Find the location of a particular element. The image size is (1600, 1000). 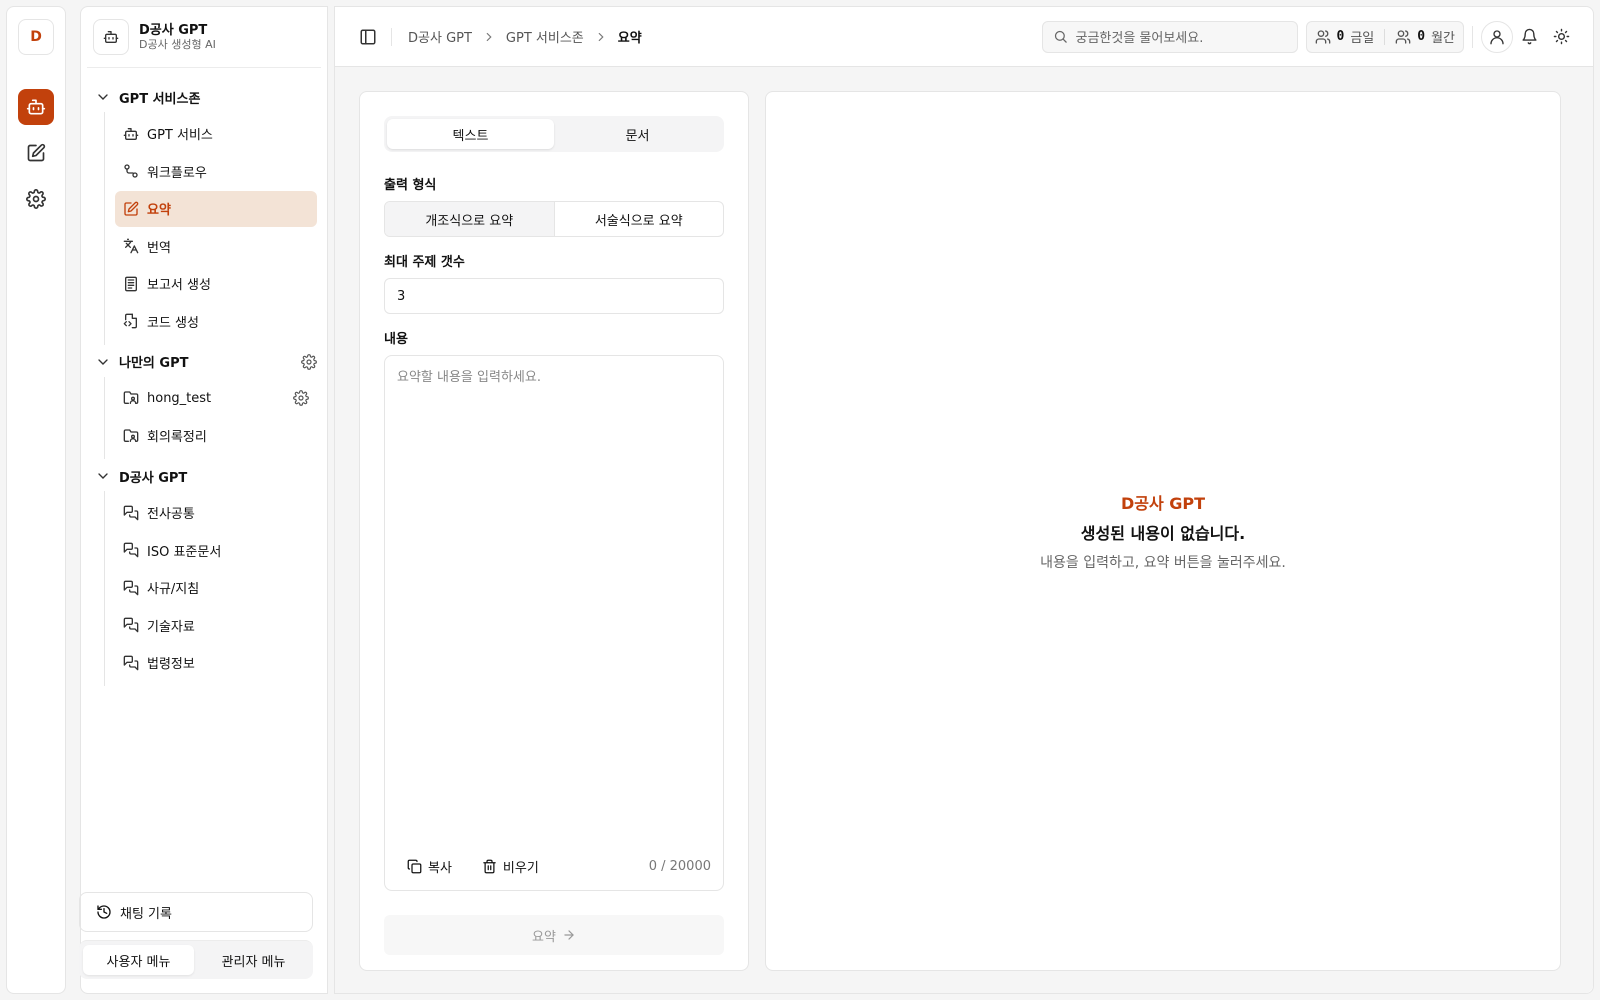

code-file-icon is located at coordinates (131, 321).